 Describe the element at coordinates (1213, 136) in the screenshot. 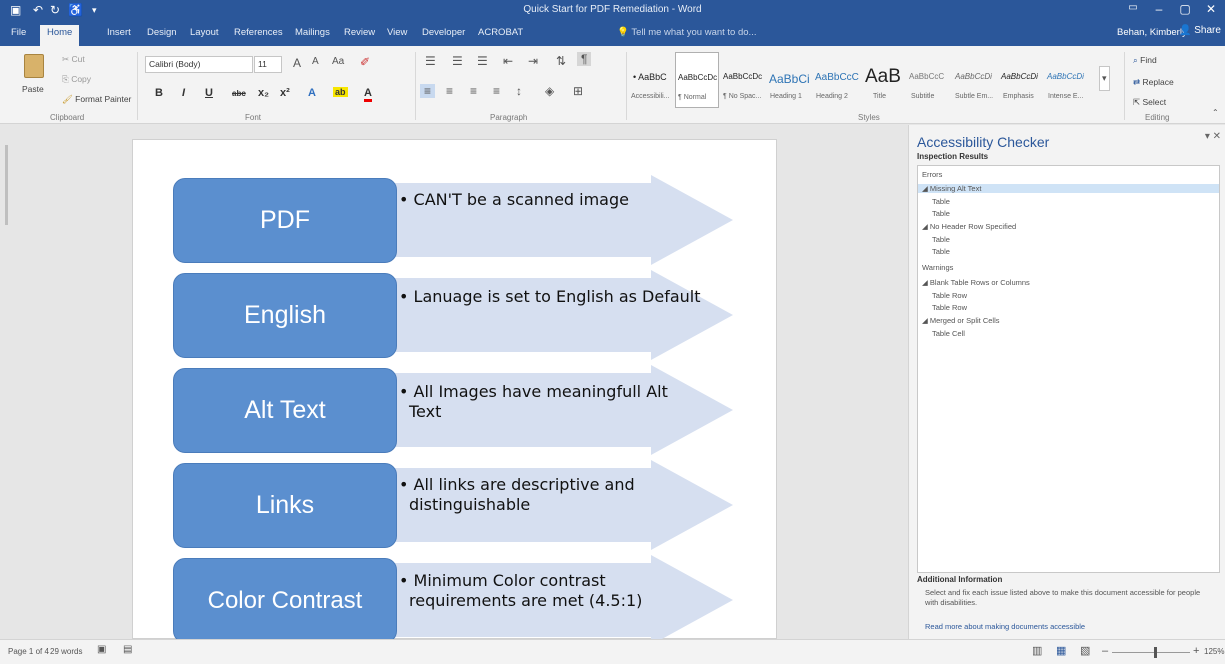

I see `pane-close-icon: ▾ ✕` at that location.